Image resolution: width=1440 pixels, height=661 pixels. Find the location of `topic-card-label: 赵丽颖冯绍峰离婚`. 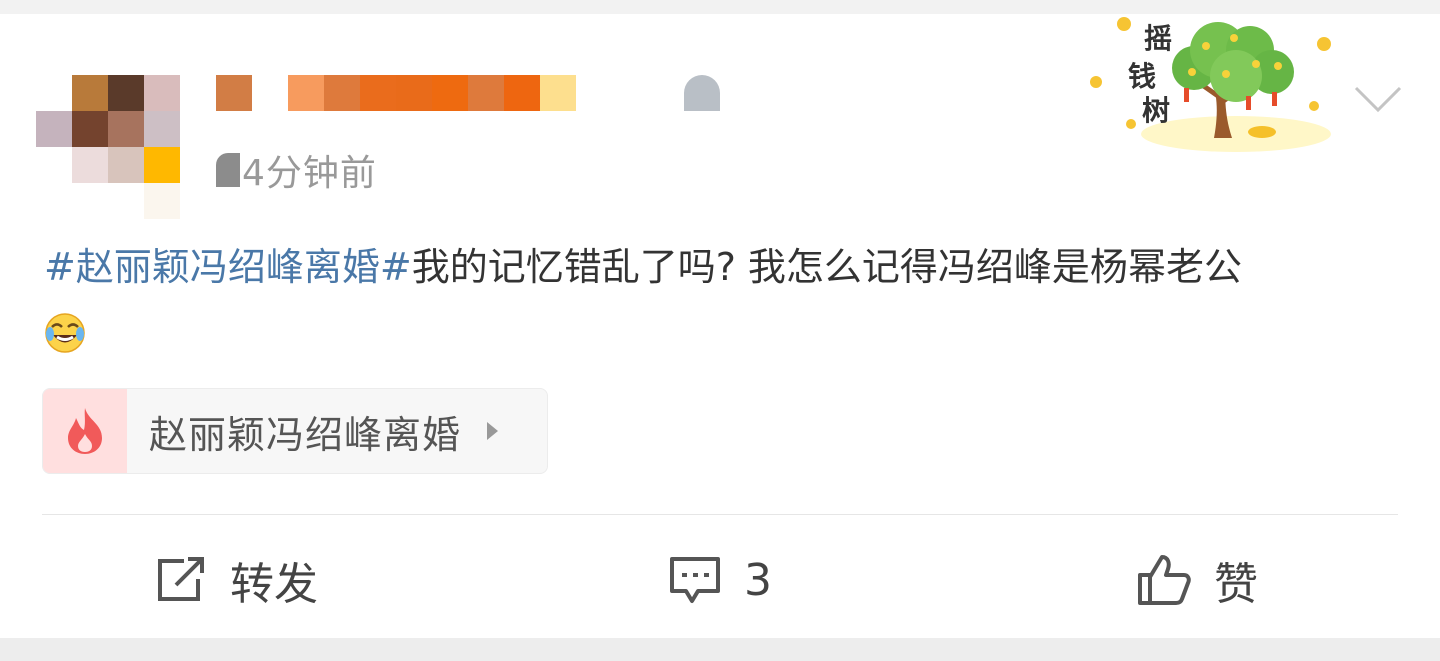

topic-card-label: 赵丽颖冯绍峰离婚 is located at coordinates (305, 434).